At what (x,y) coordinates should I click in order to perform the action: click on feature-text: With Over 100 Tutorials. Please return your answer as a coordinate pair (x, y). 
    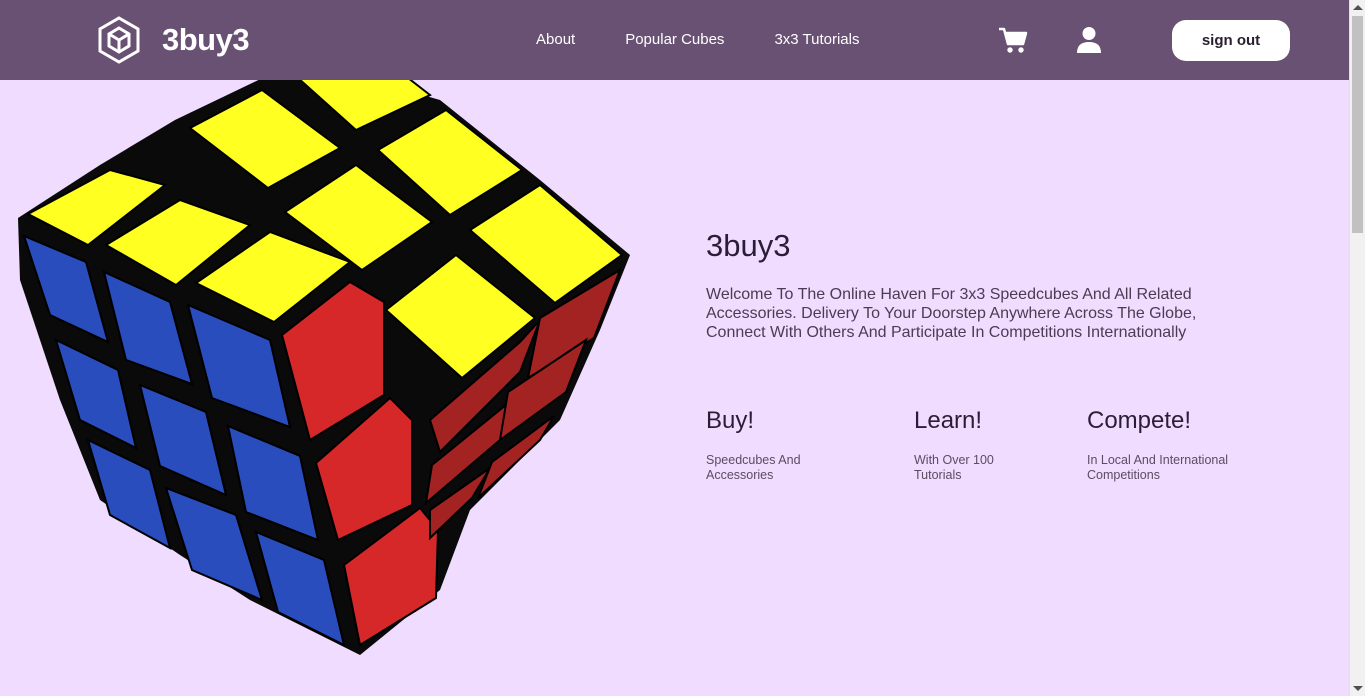
    Looking at the image, I should click on (954, 467).